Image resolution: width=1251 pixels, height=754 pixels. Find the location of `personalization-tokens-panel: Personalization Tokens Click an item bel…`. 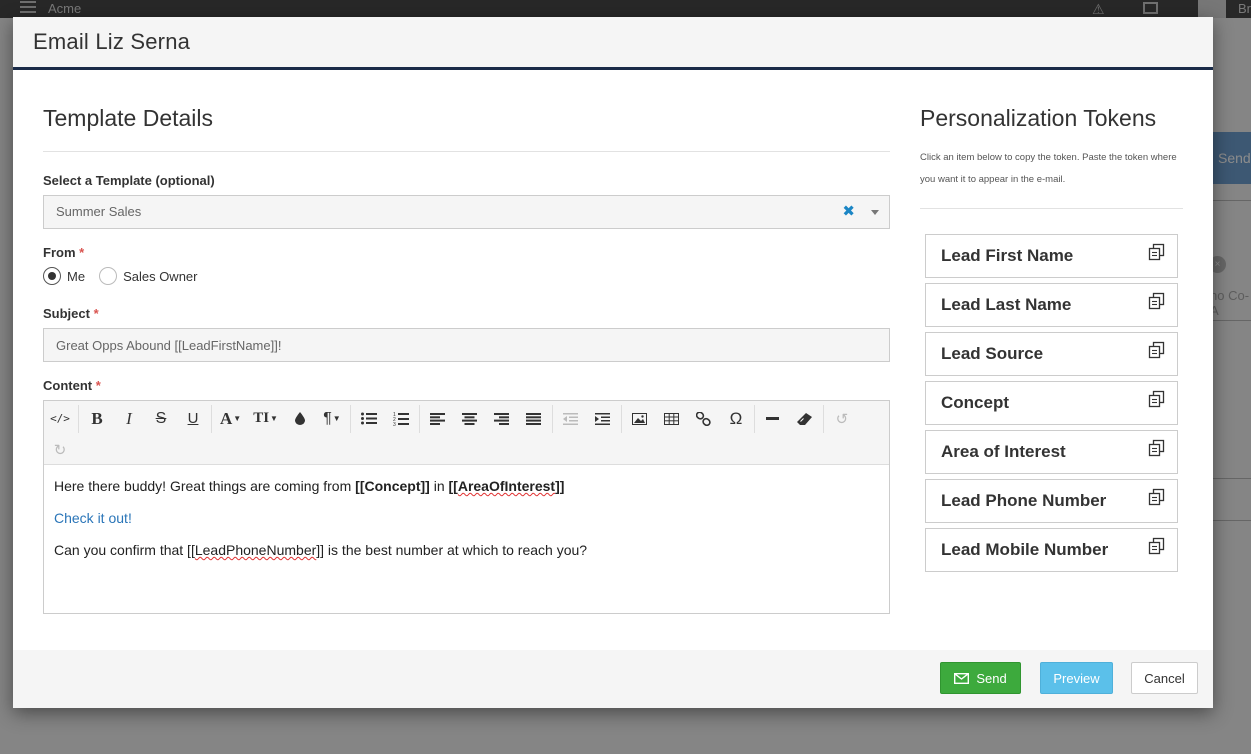

personalization-tokens-panel: Personalization Tokens Click an item bel… is located at coordinates (1051, 341).